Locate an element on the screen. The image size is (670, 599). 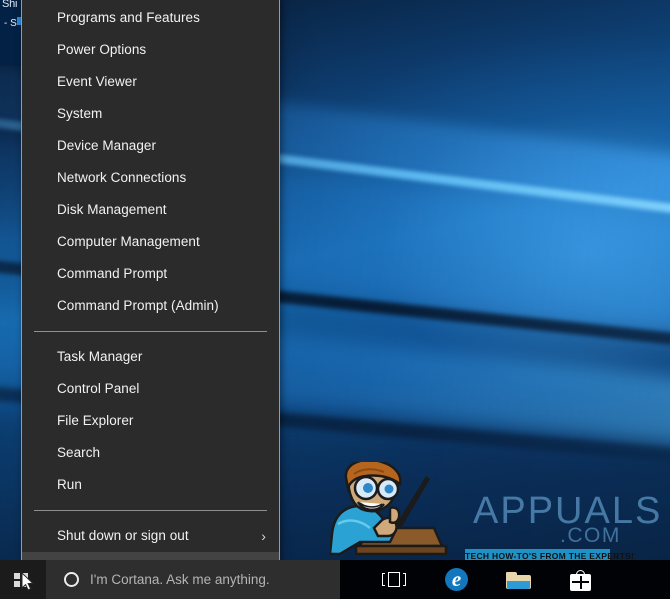
task-view-button is located at coordinates (394, 579).